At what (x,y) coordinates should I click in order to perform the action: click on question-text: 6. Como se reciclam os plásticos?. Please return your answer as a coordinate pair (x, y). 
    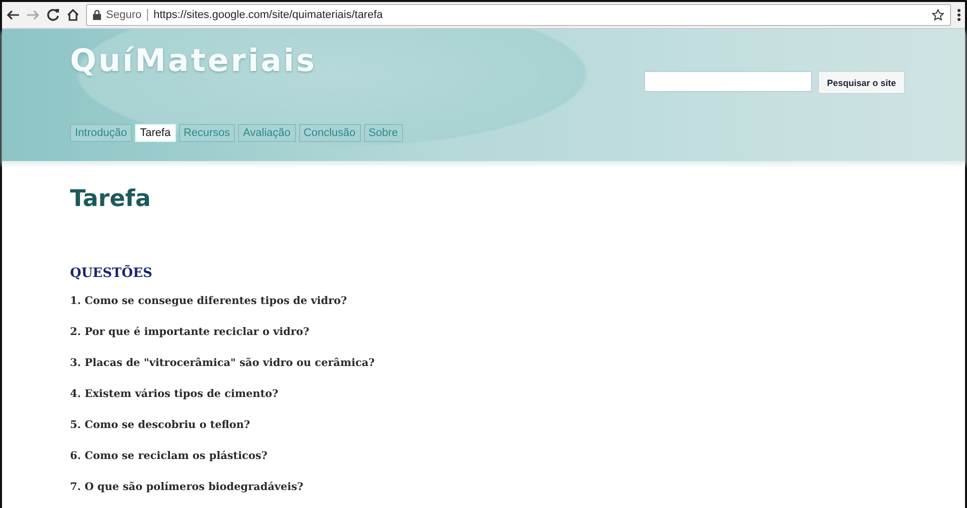
    Looking at the image, I should click on (169, 456).